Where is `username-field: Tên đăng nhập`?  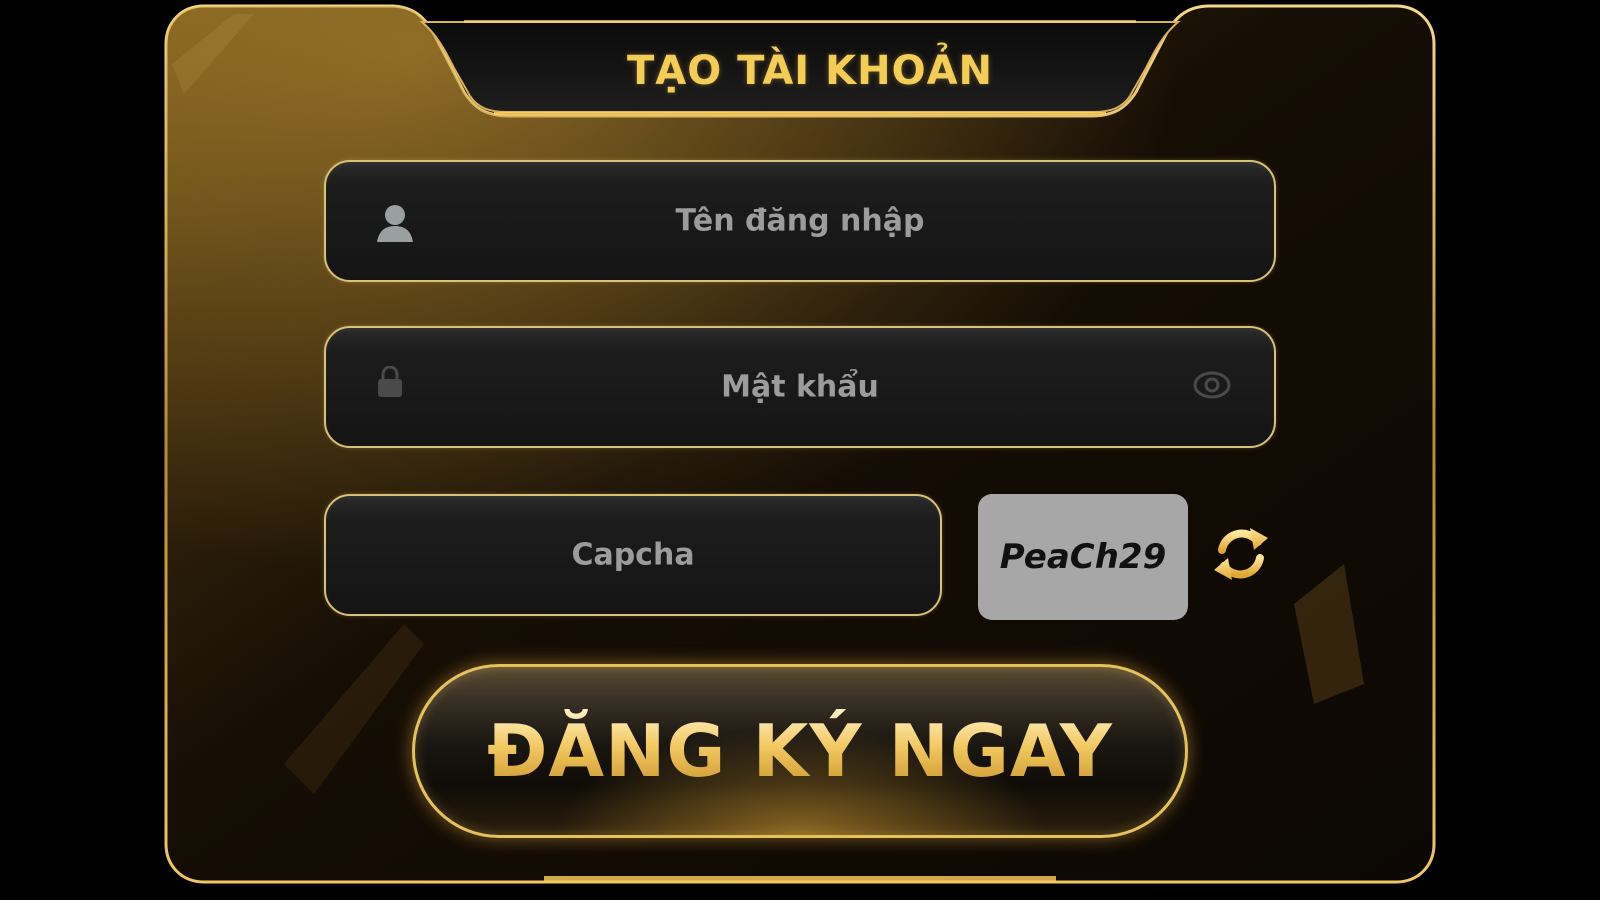
username-field: Tên đăng nhập is located at coordinates (800, 221).